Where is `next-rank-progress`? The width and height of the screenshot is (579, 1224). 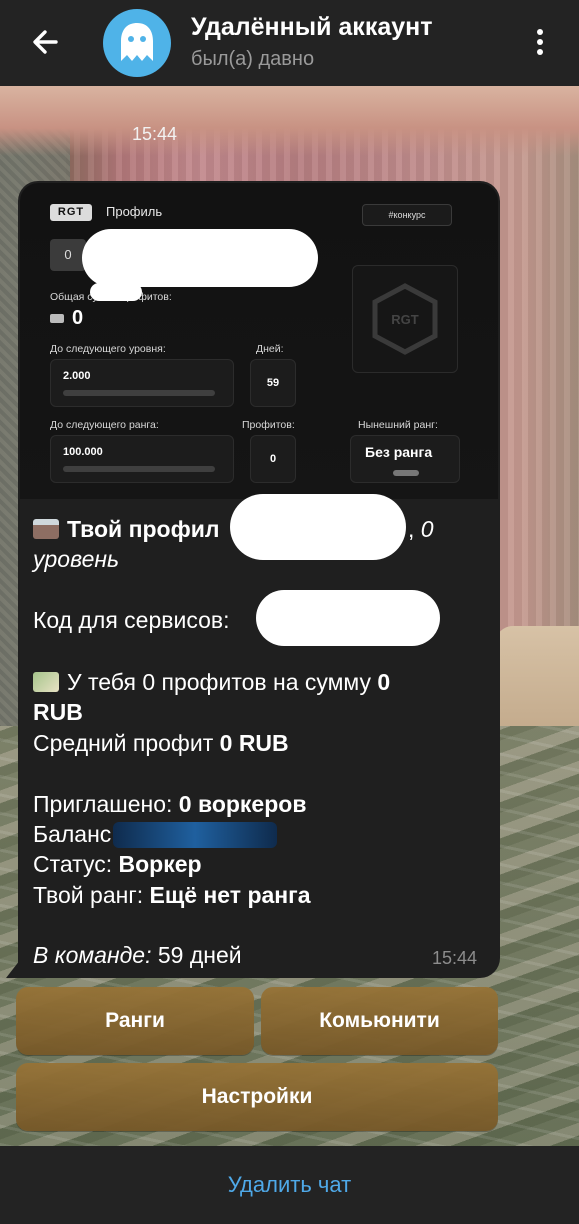 next-rank-progress is located at coordinates (139, 469).